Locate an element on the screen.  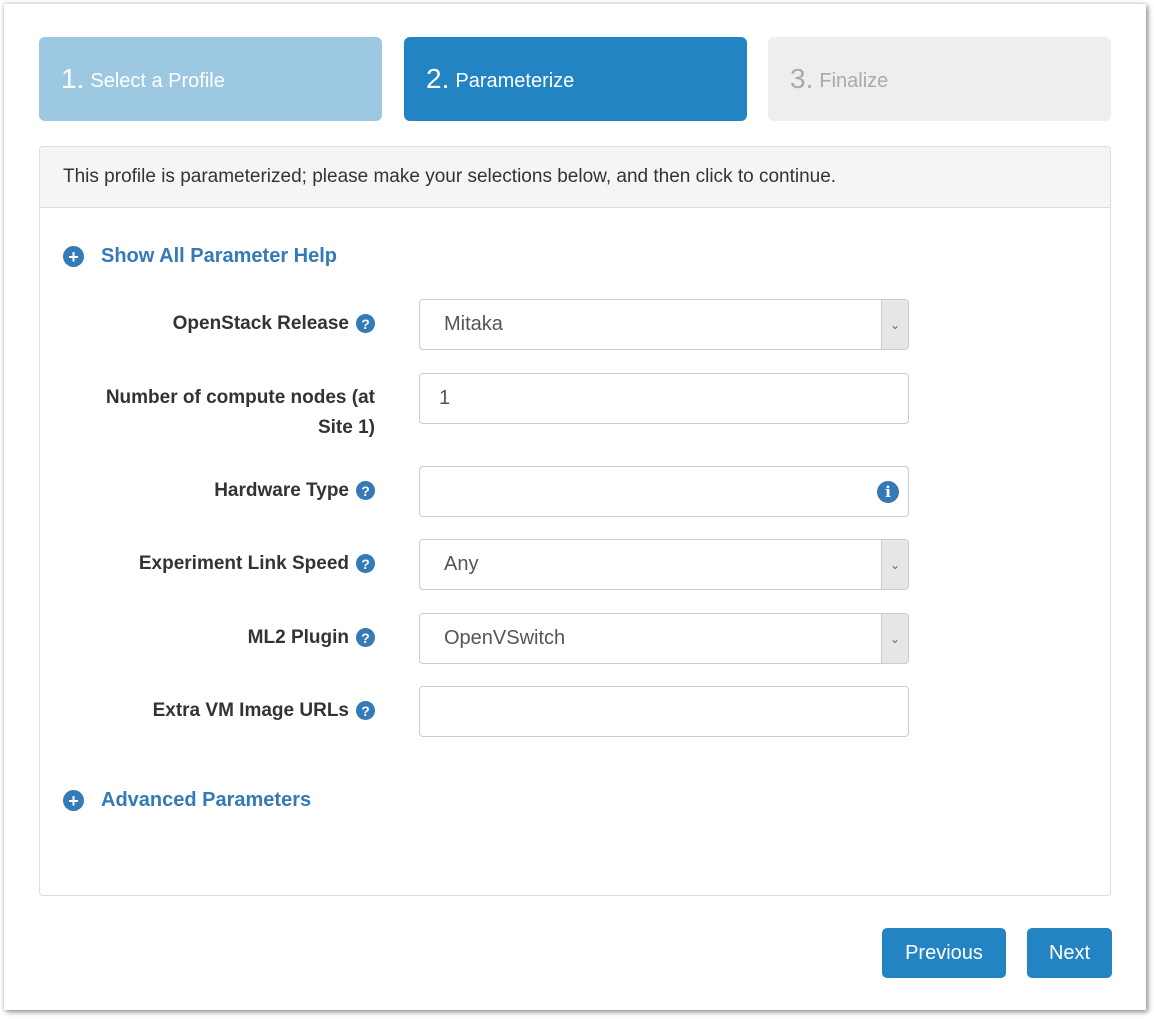
advanced-parameters-link: + Advanced Parameters is located at coordinates (187, 800).